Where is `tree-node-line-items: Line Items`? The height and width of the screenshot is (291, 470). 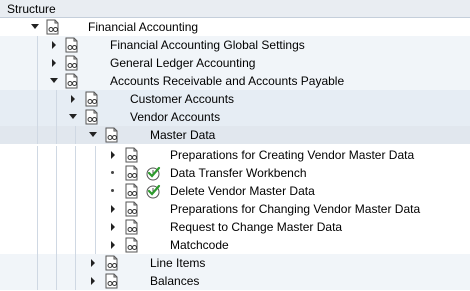
tree-node-line-items: Line Items is located at coordinates (235, 263).